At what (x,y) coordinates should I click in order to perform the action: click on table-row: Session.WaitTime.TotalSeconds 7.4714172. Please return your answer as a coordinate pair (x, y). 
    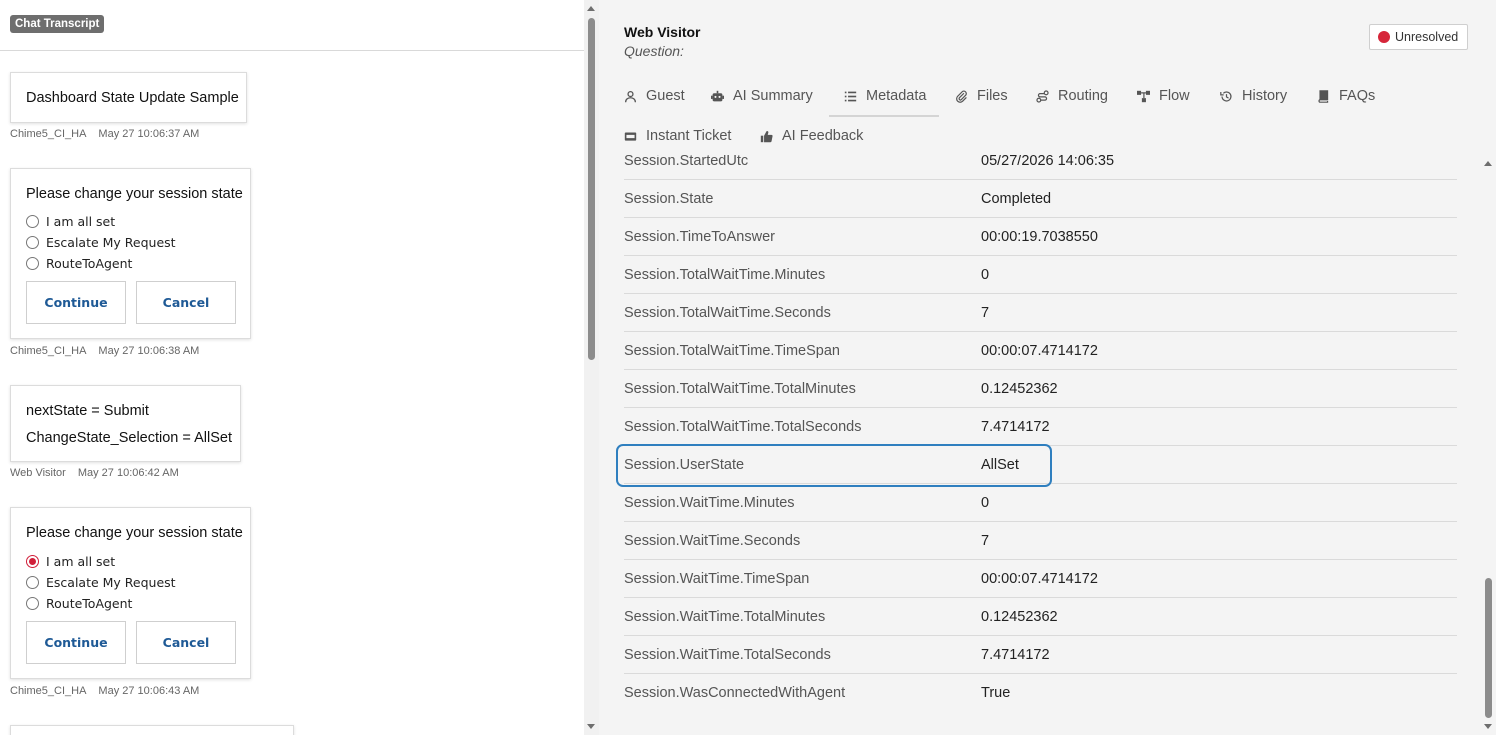
    Looking at the image, I should click on (1040, 655).